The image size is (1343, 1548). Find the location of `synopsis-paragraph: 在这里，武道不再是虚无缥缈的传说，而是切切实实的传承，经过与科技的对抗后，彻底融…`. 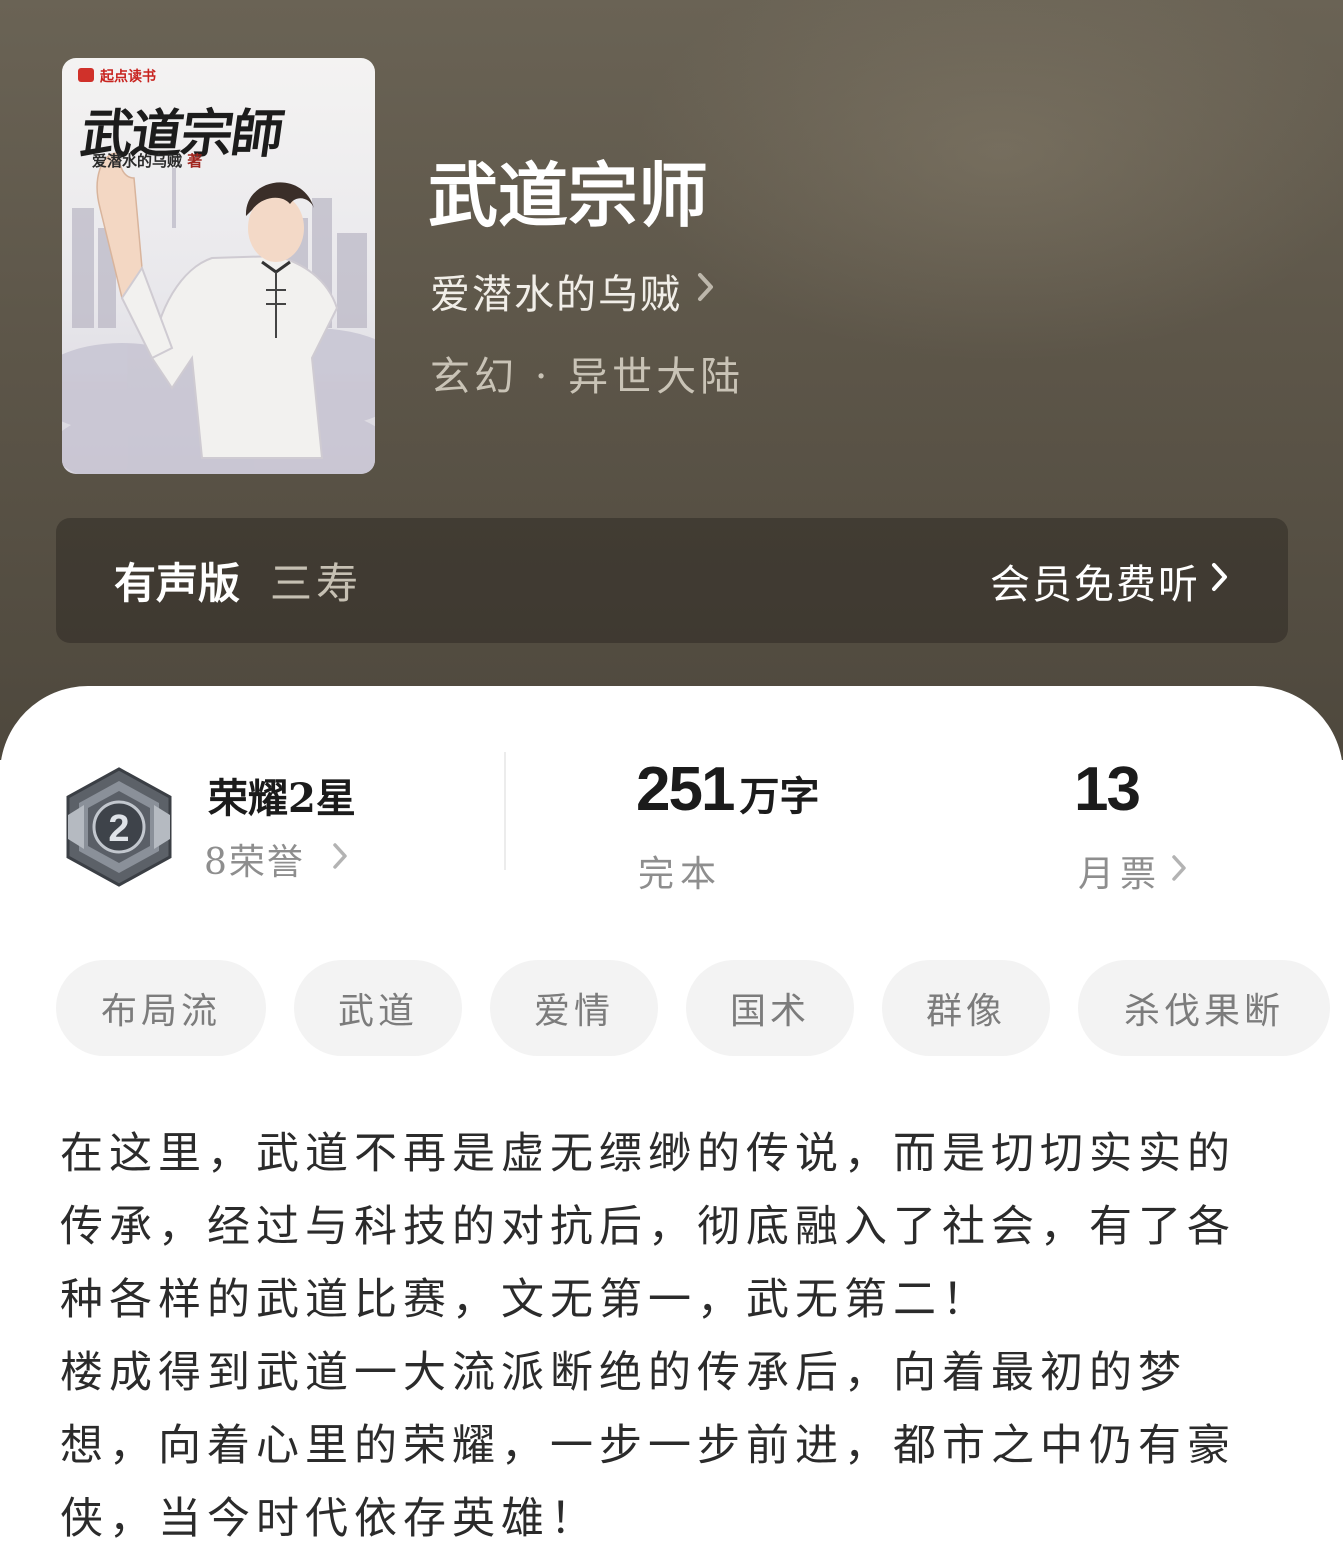

synopsis-paragraph: 在这里，武道不再是虚无缥缈的传说，而是切切实实的传承，经过与科技的对抗后，彻底融… is located at coordinates (648, 1227).